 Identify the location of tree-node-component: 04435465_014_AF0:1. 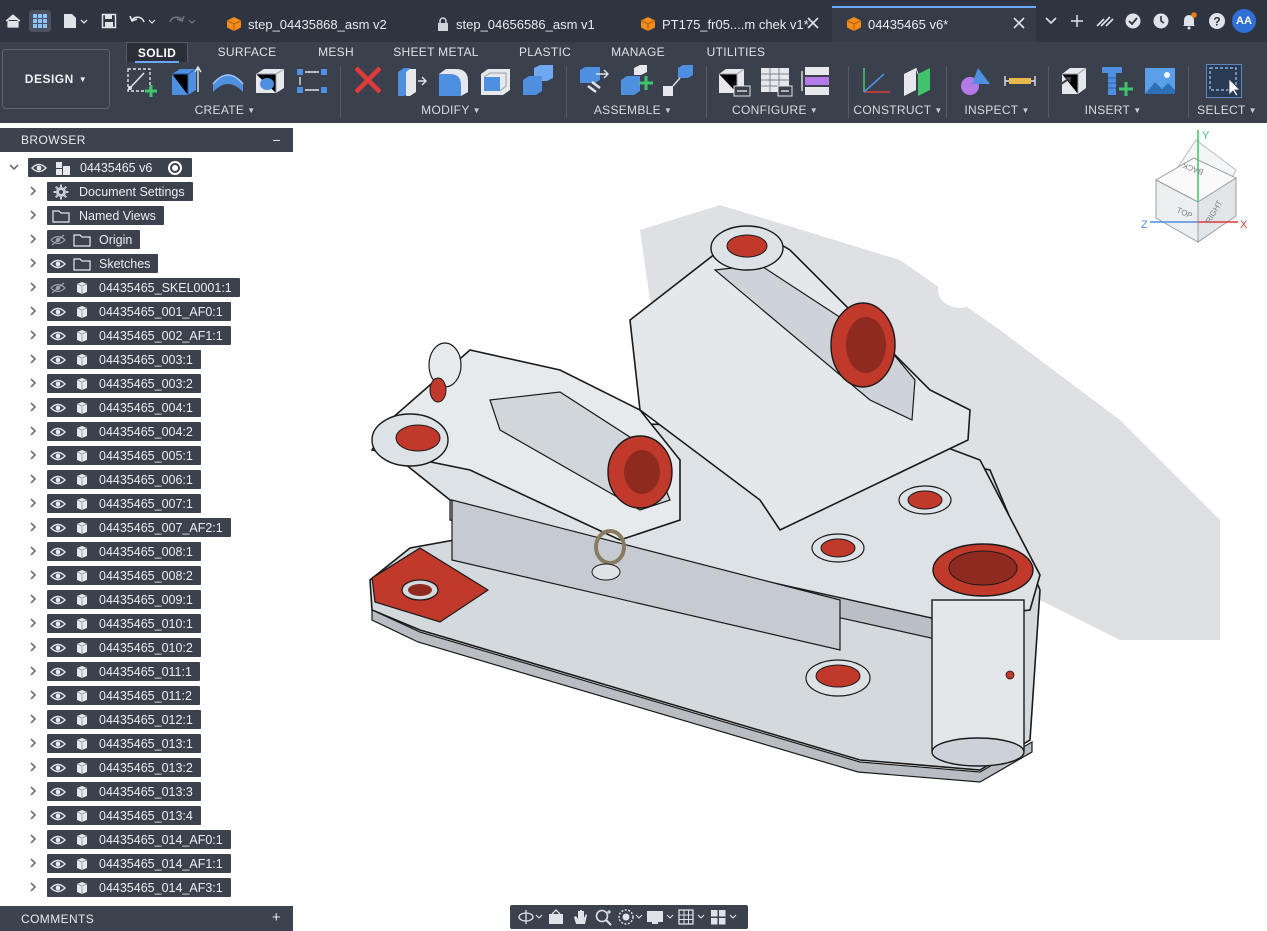
(146, 838).